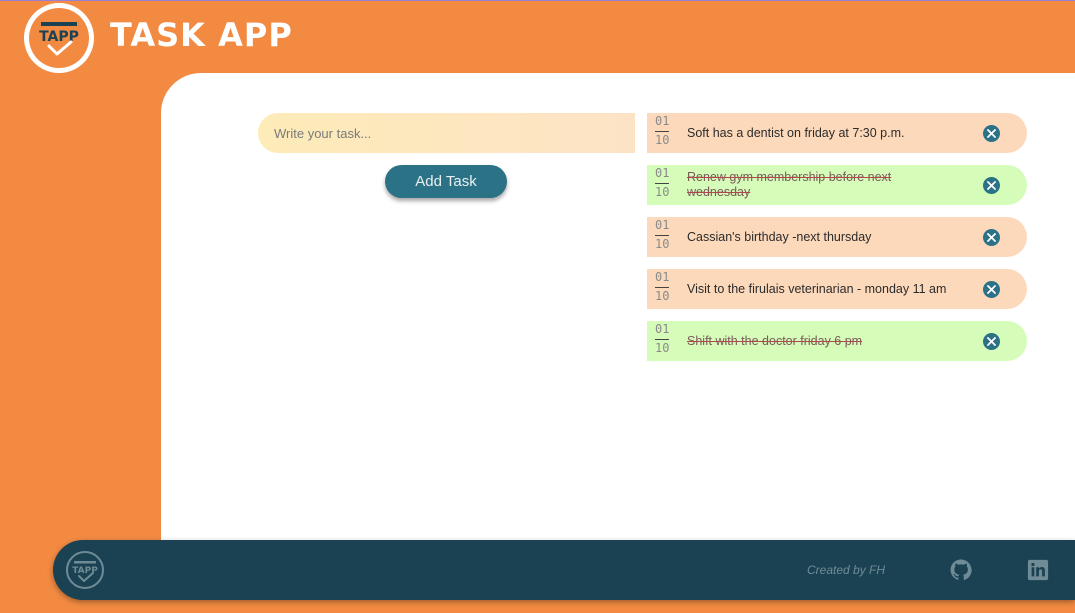 This screenshot has width=1075, height=613. I want to click on task-item: 01 10 Shift with the doctor friday 6 pm, so click(837, 341).